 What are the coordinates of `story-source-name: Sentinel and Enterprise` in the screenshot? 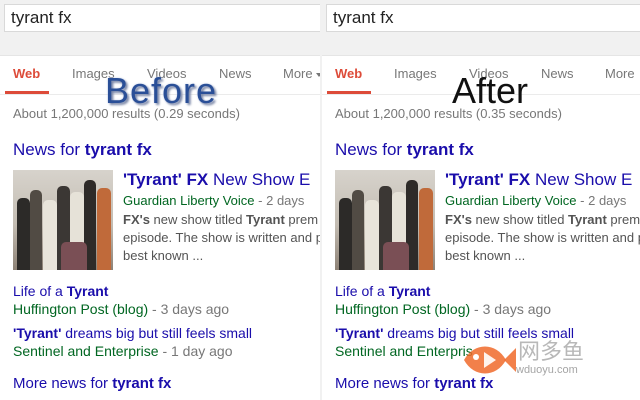 It's located at (86, 351).